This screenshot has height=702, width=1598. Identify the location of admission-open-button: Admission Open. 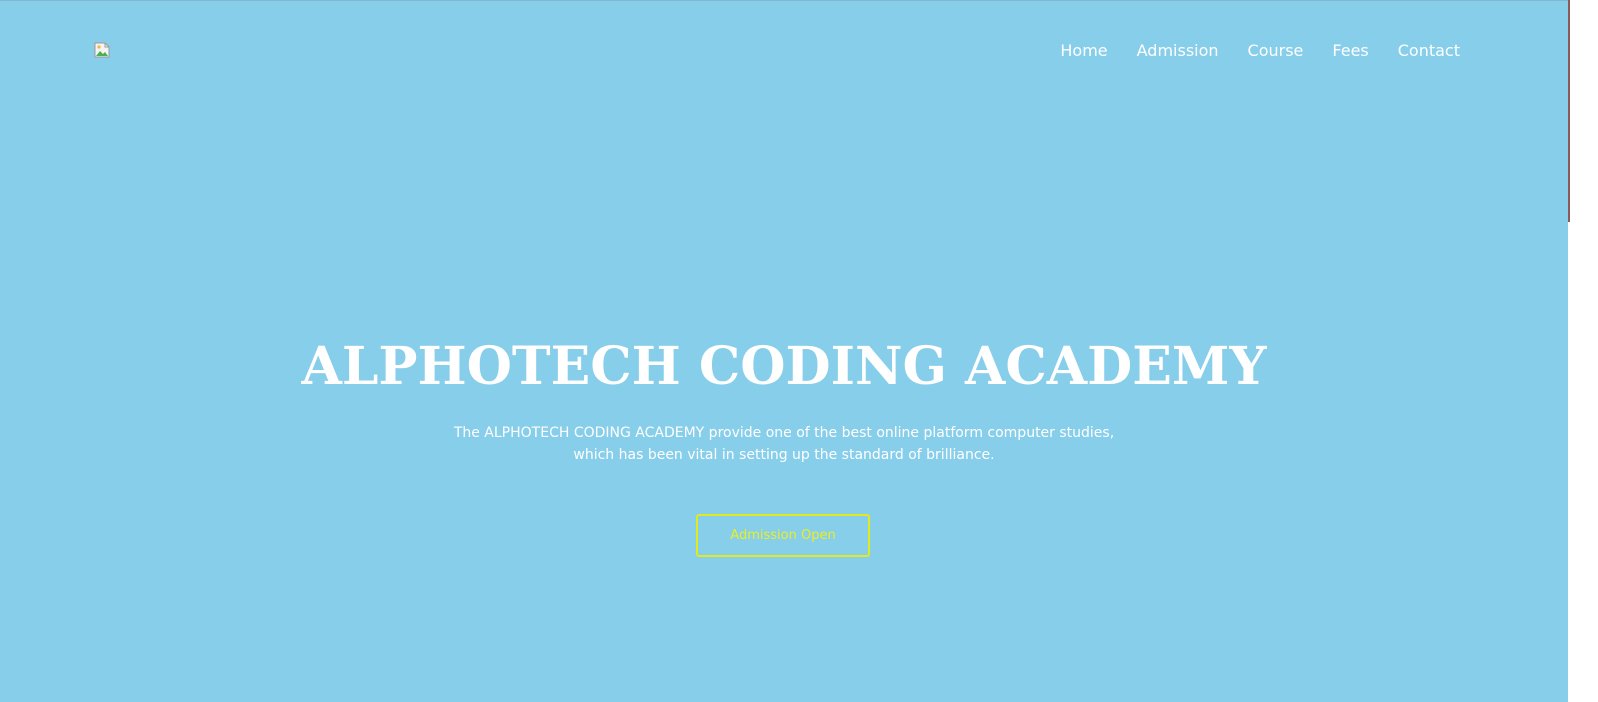
(783, 535).